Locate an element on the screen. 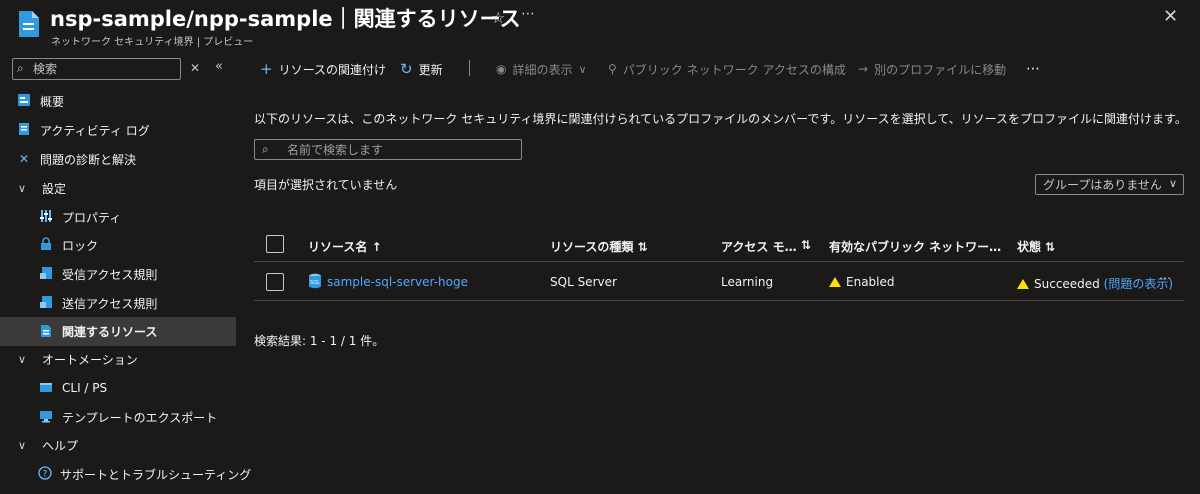  help-icon: ? is located at coordinates (45, 474).